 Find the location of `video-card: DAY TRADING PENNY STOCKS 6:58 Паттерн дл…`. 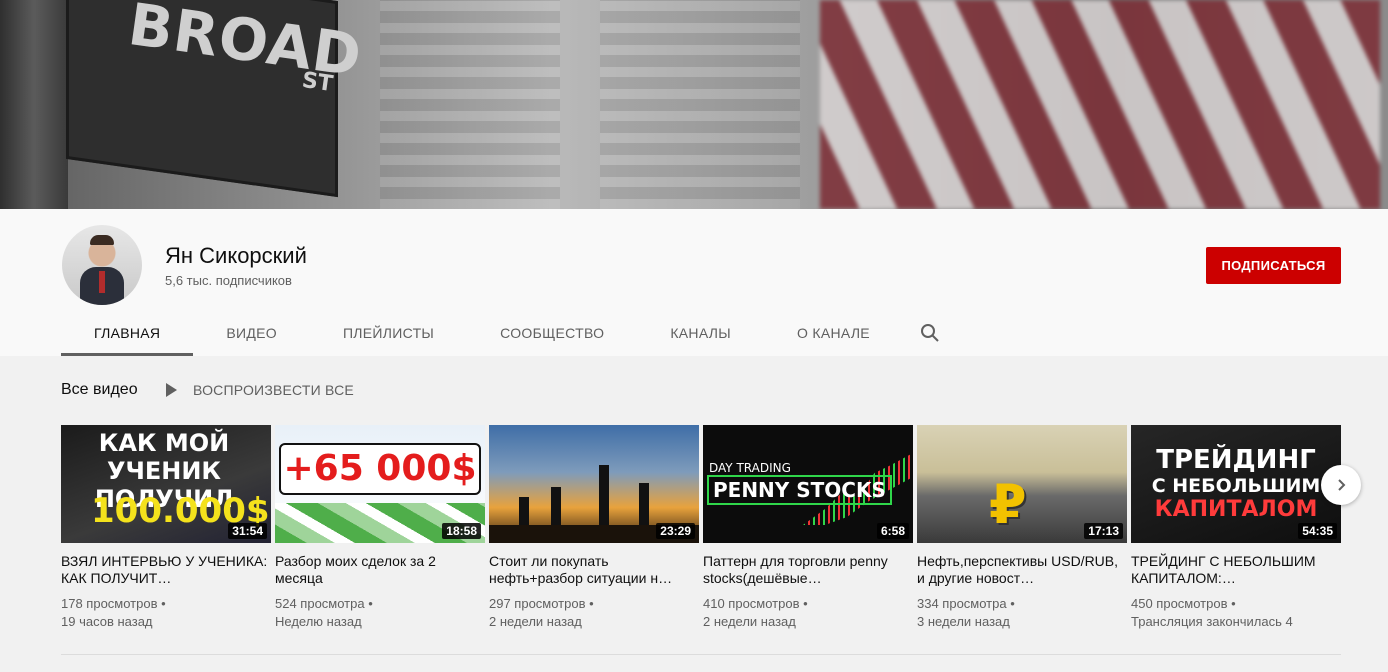

video-card: DAY TRADING PENNY STOCKS 6:58 Паттерн дл… is located at coordinates (808, 528).